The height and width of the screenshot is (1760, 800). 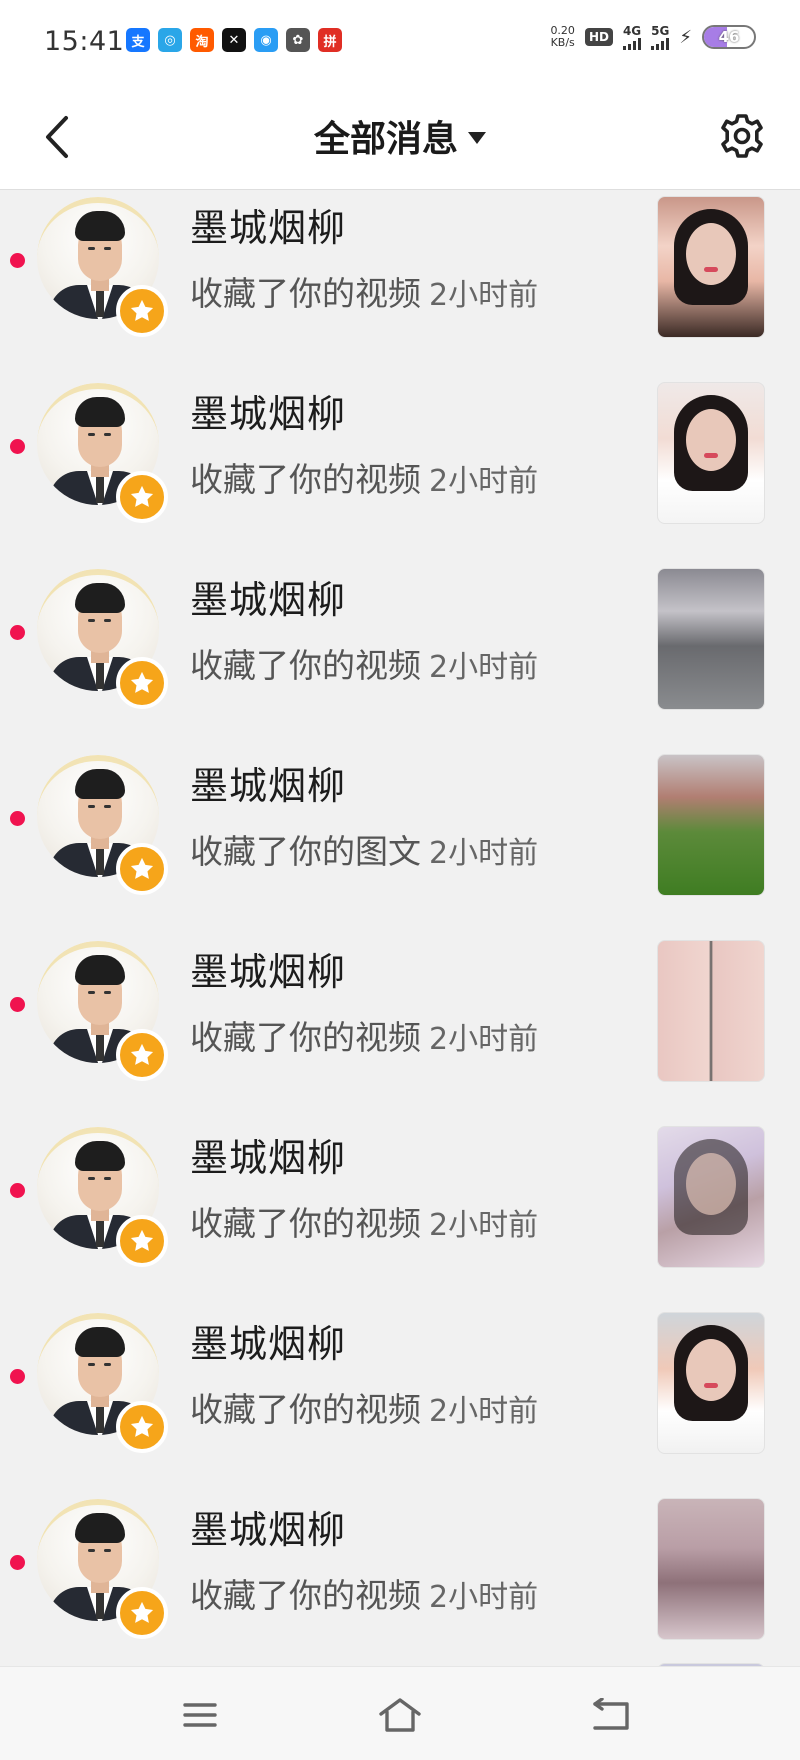 What do you see at coordinates (266, 40) in the screenshot?
I see `qq-browser-icon: ◉` at bounding box center [266, 40].